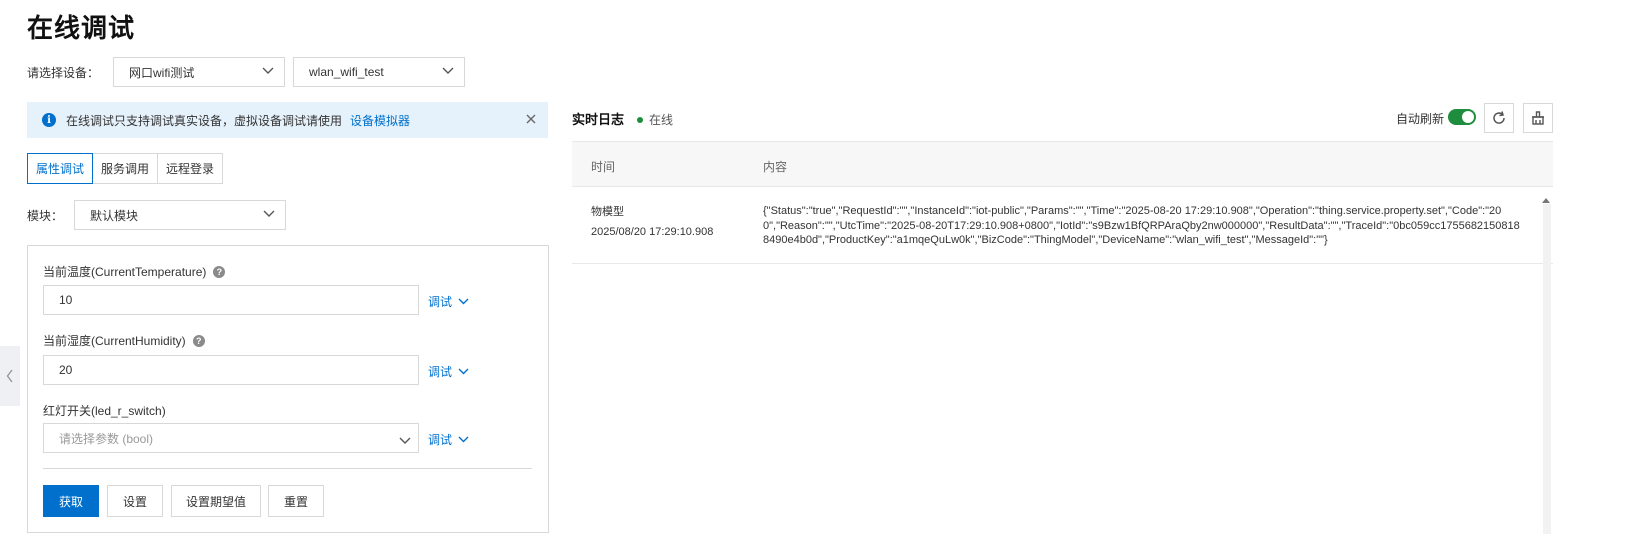 Image resolution: width=1635 pixels, height=556 pixels. I want to click on column-header-content: 内容, so click(775, 167).